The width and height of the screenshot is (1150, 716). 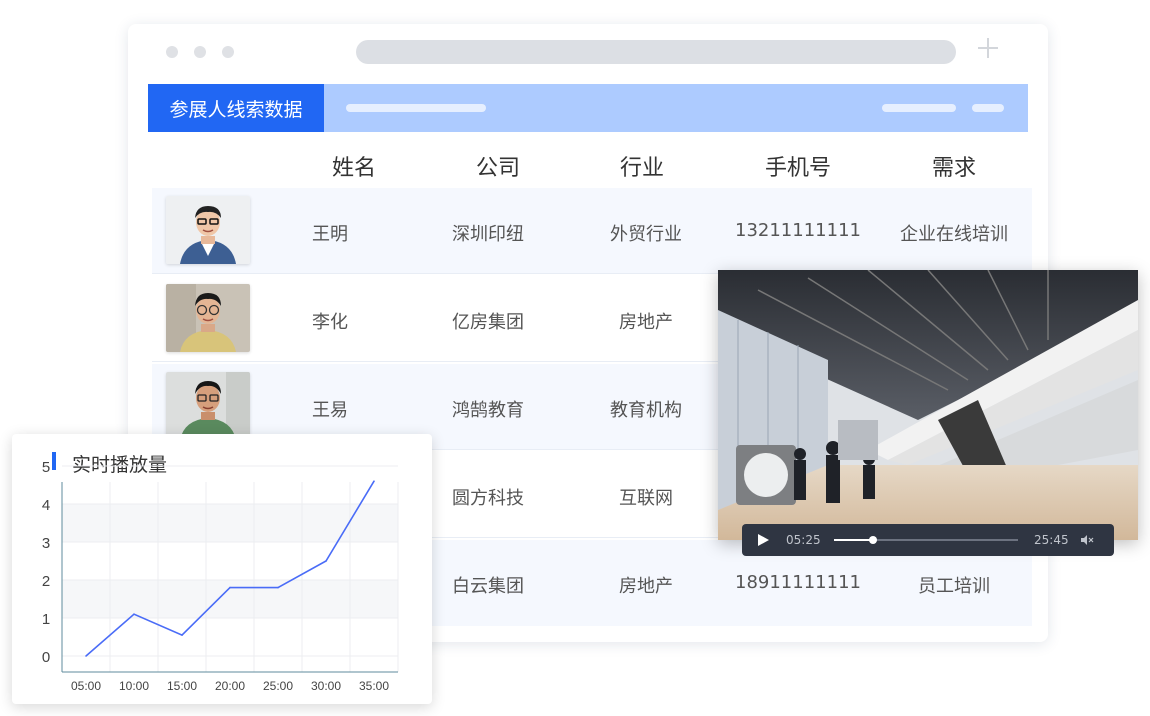 I want to click on progress-fill, so click(x=853, y=540).